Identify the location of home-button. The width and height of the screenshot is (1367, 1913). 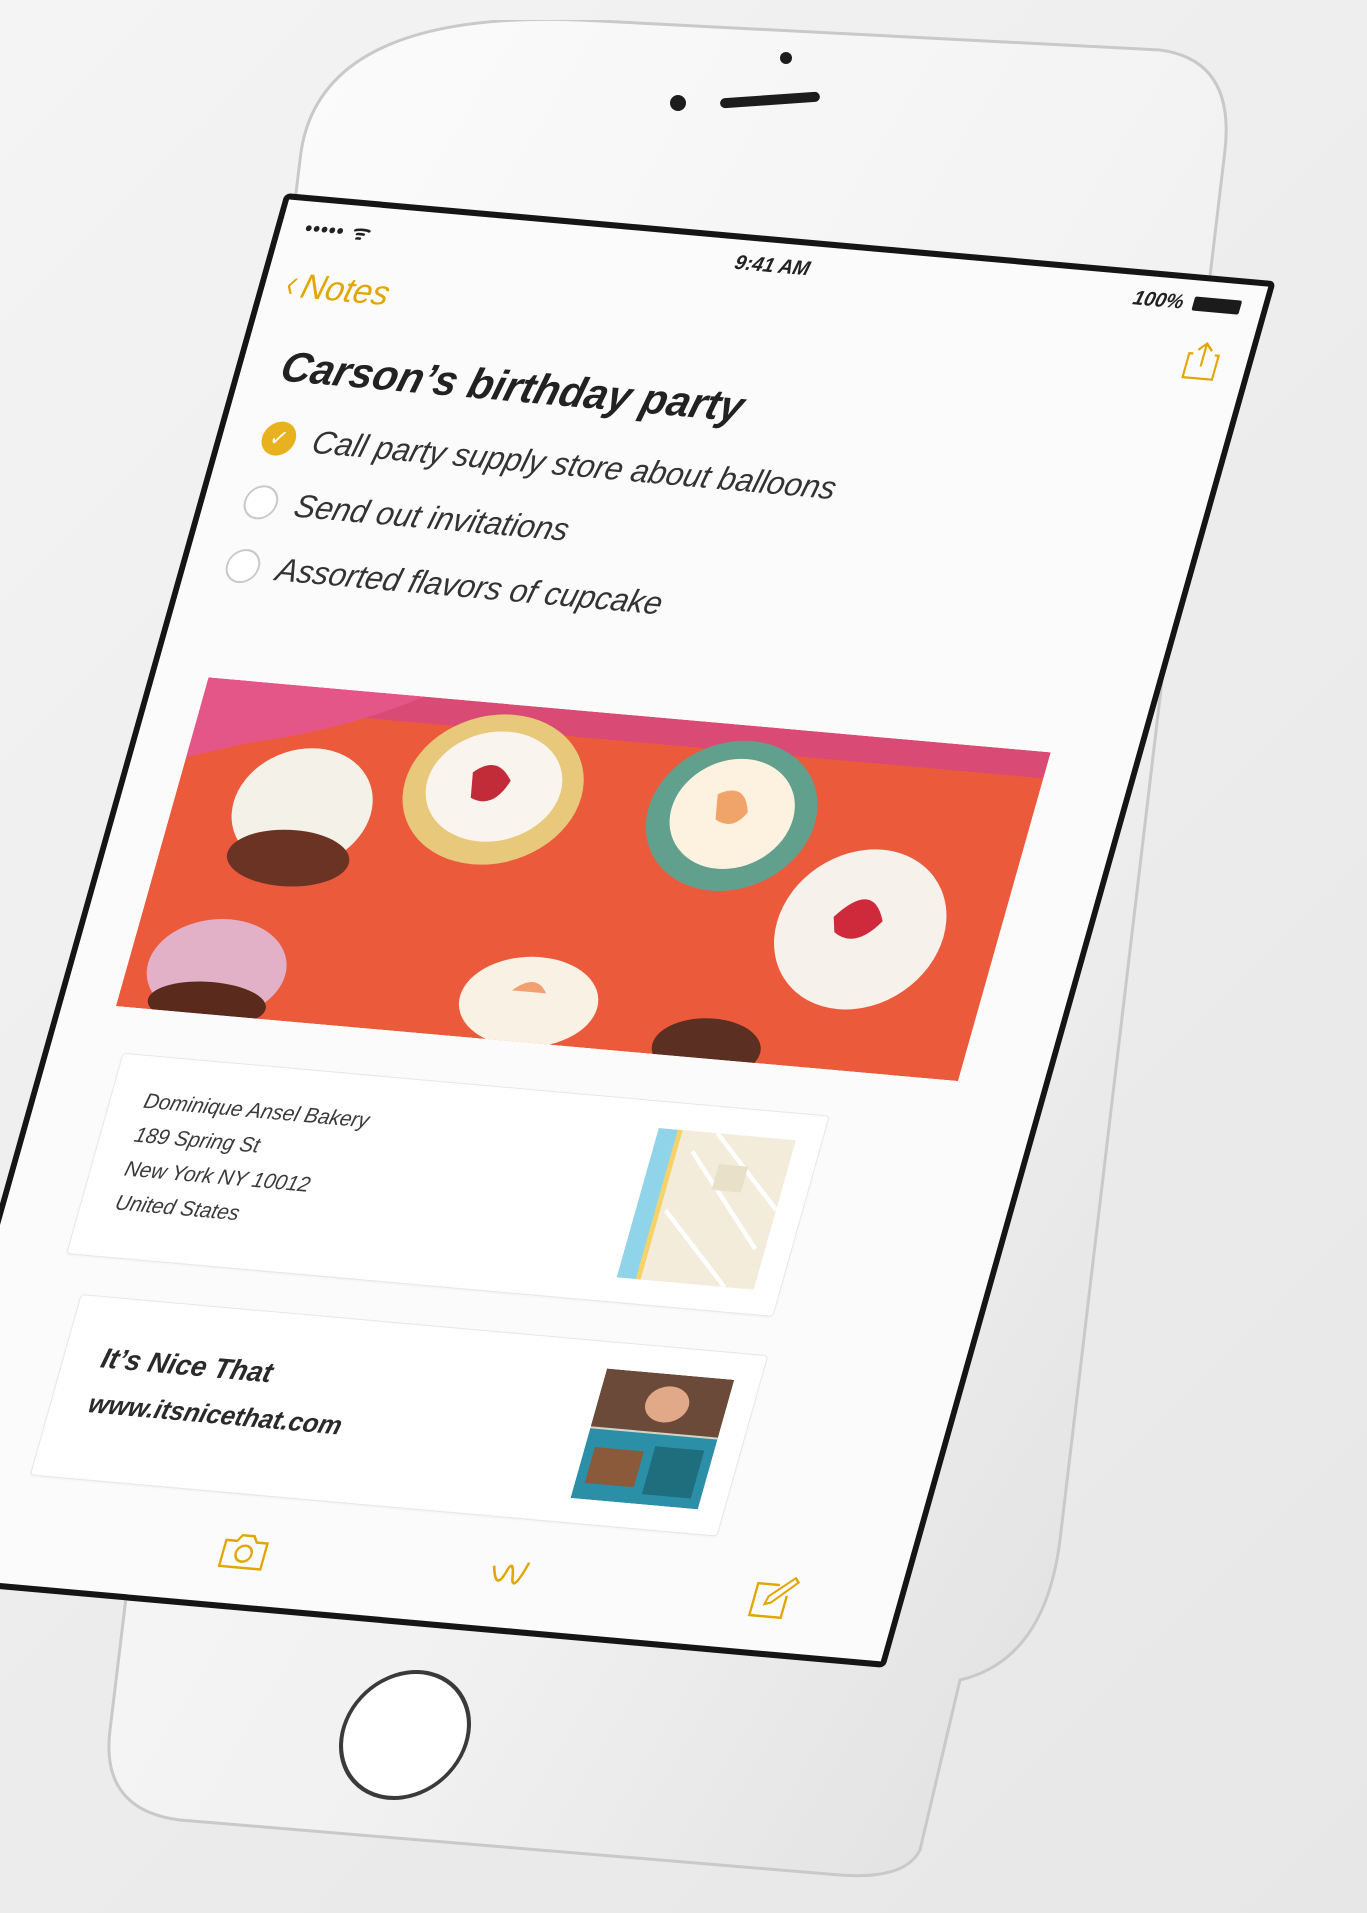
(405, 1735).